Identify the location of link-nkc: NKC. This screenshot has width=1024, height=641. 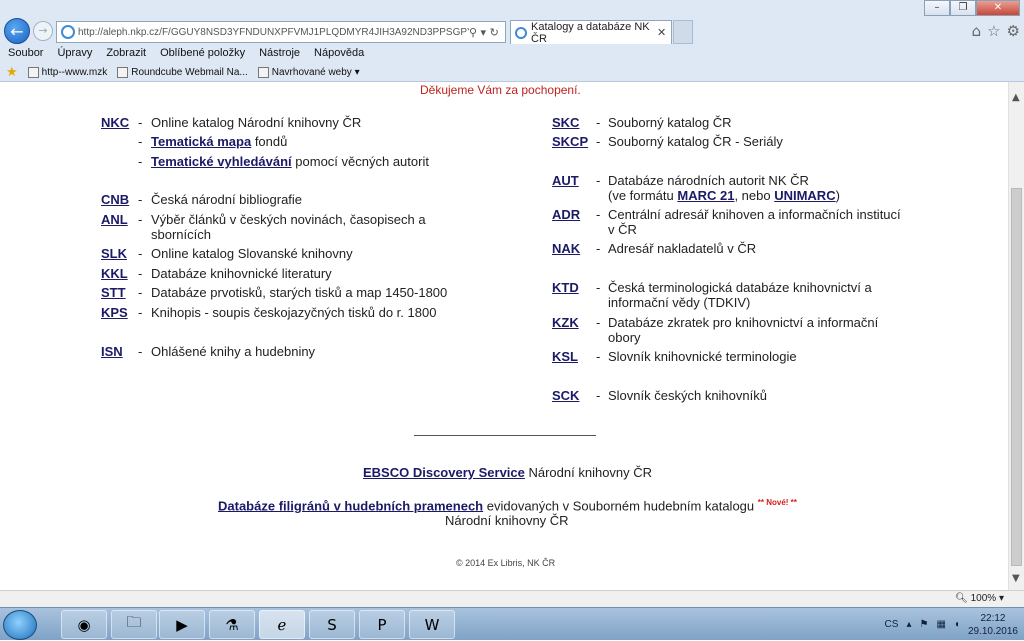
(115, 122).